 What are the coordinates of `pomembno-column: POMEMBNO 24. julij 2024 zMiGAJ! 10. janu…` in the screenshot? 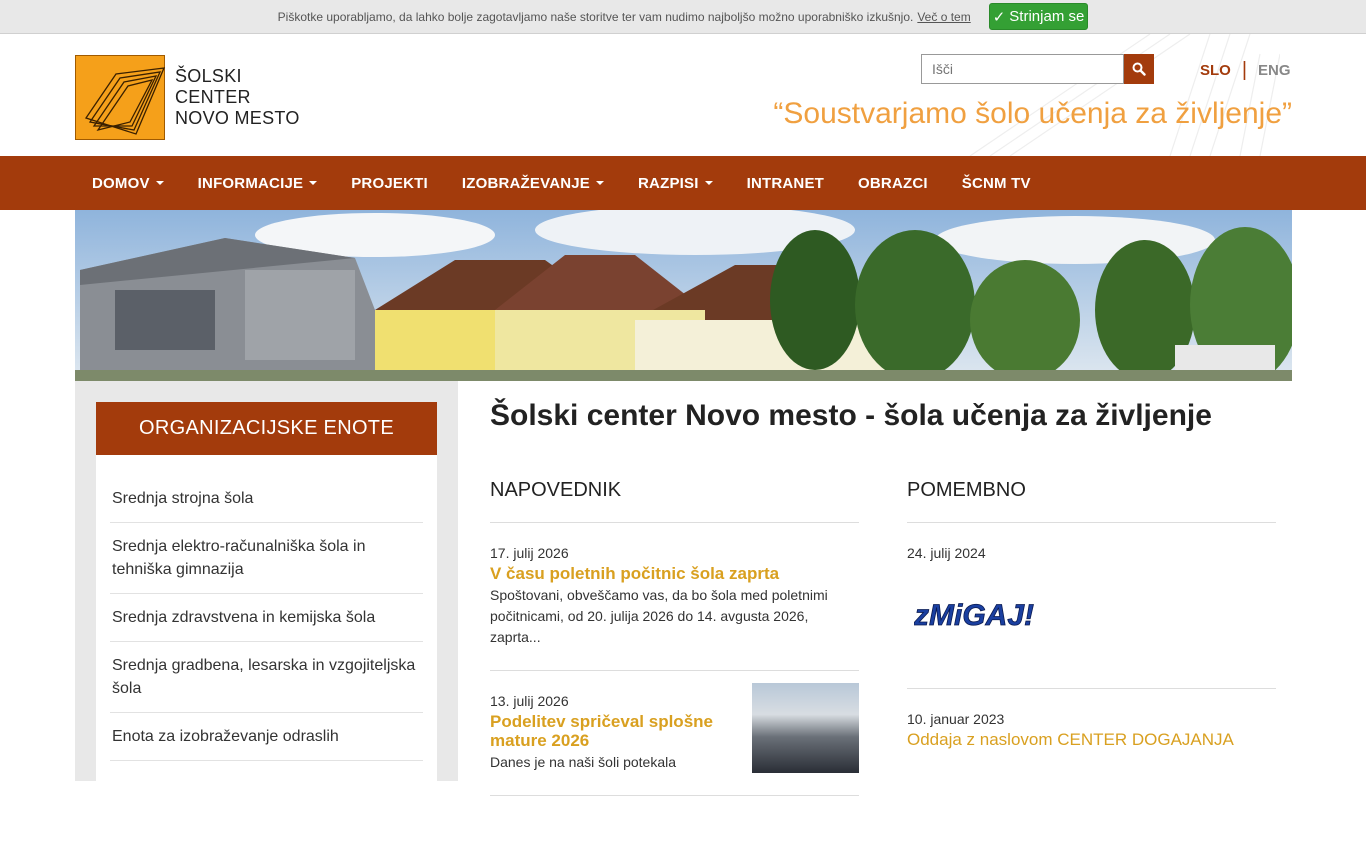 It's located at (1091, 637).